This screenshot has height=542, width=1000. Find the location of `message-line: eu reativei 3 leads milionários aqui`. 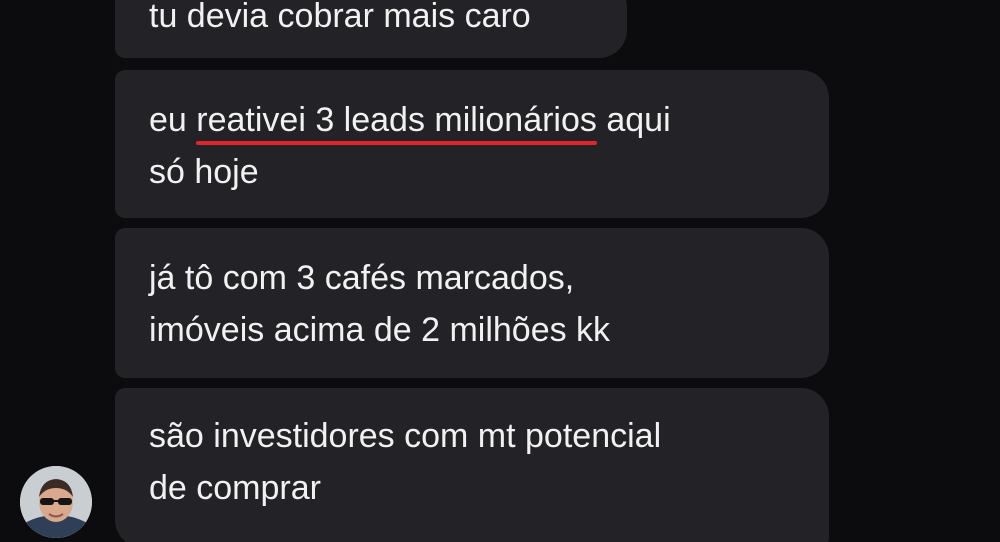

message-line: eu reativei 3 leads milionários aqui is located at coordinates (472, 120).